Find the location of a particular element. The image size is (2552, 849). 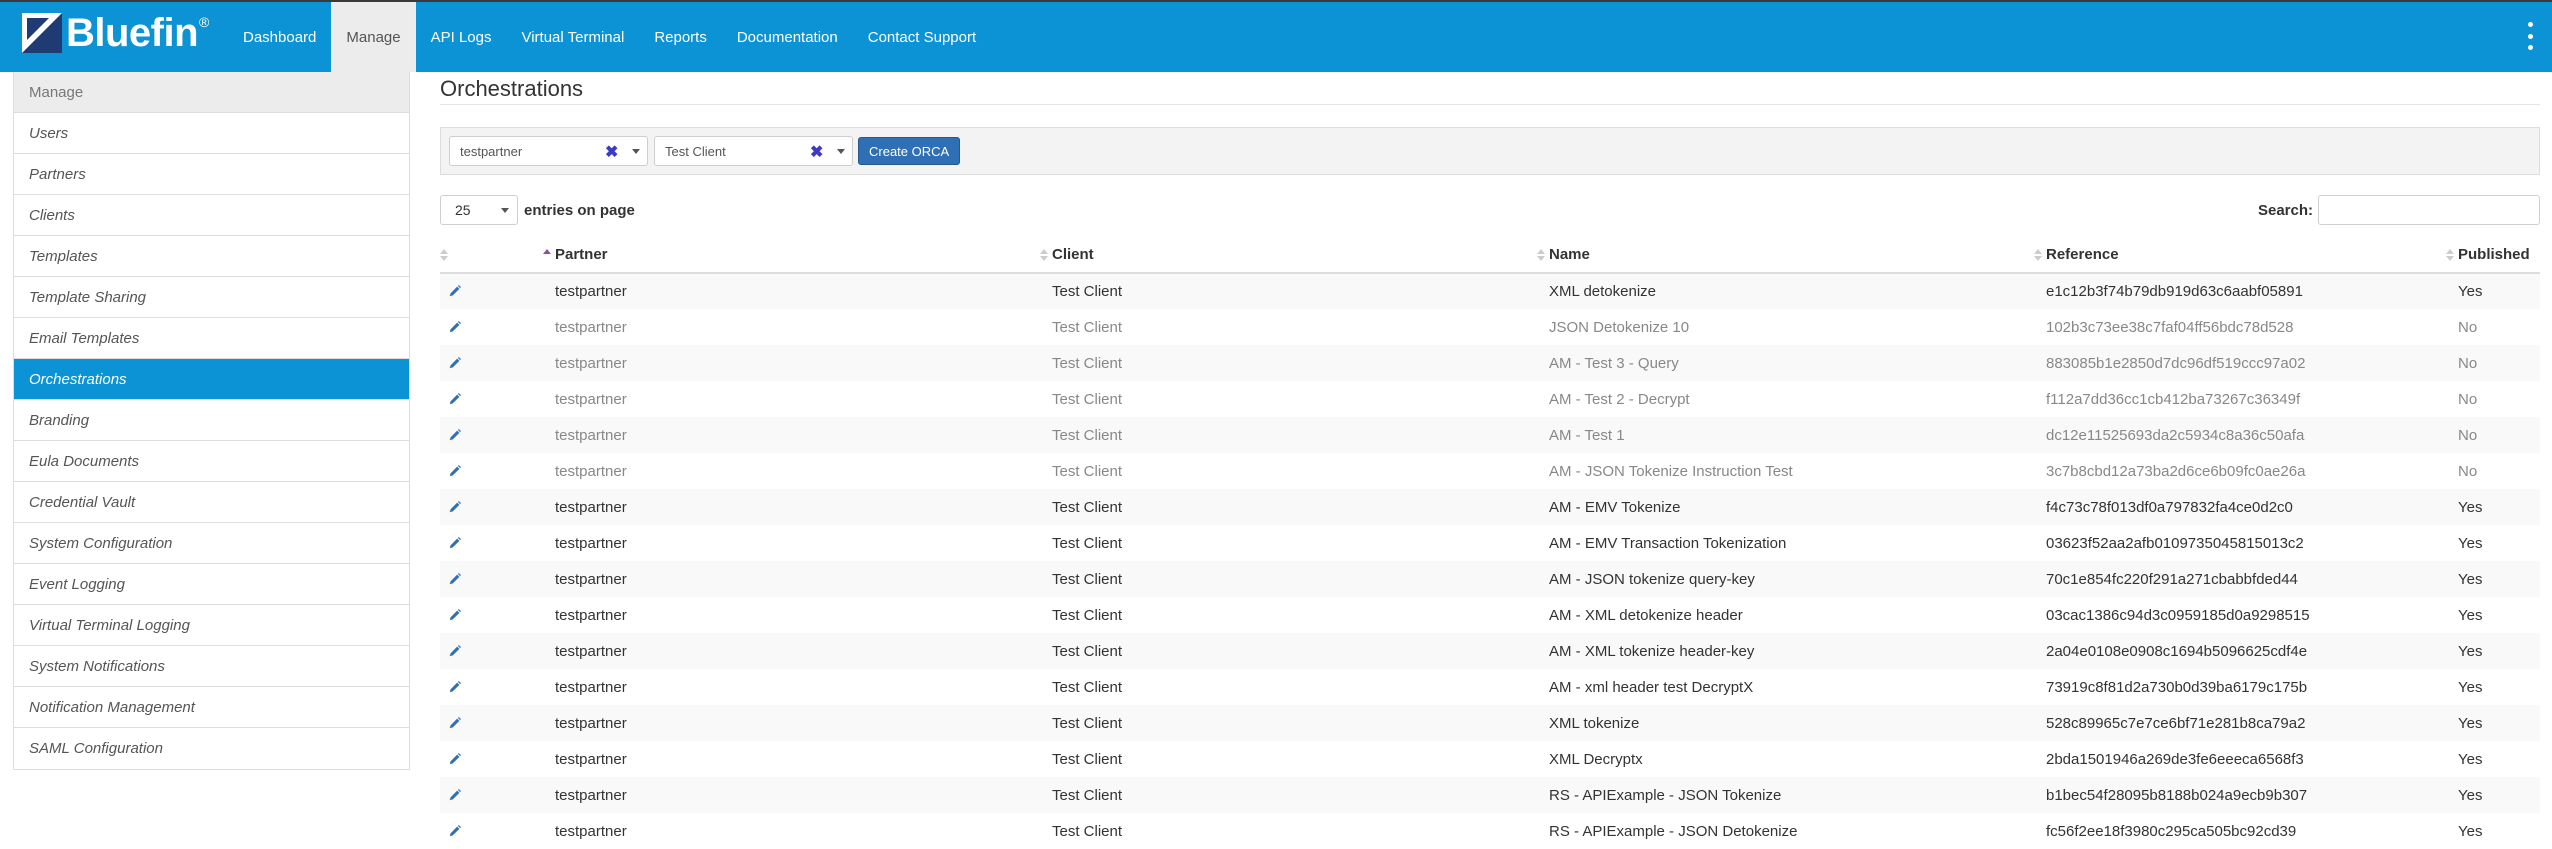

sidebar-item-partners: Partners is located at coordinates (211, 174).